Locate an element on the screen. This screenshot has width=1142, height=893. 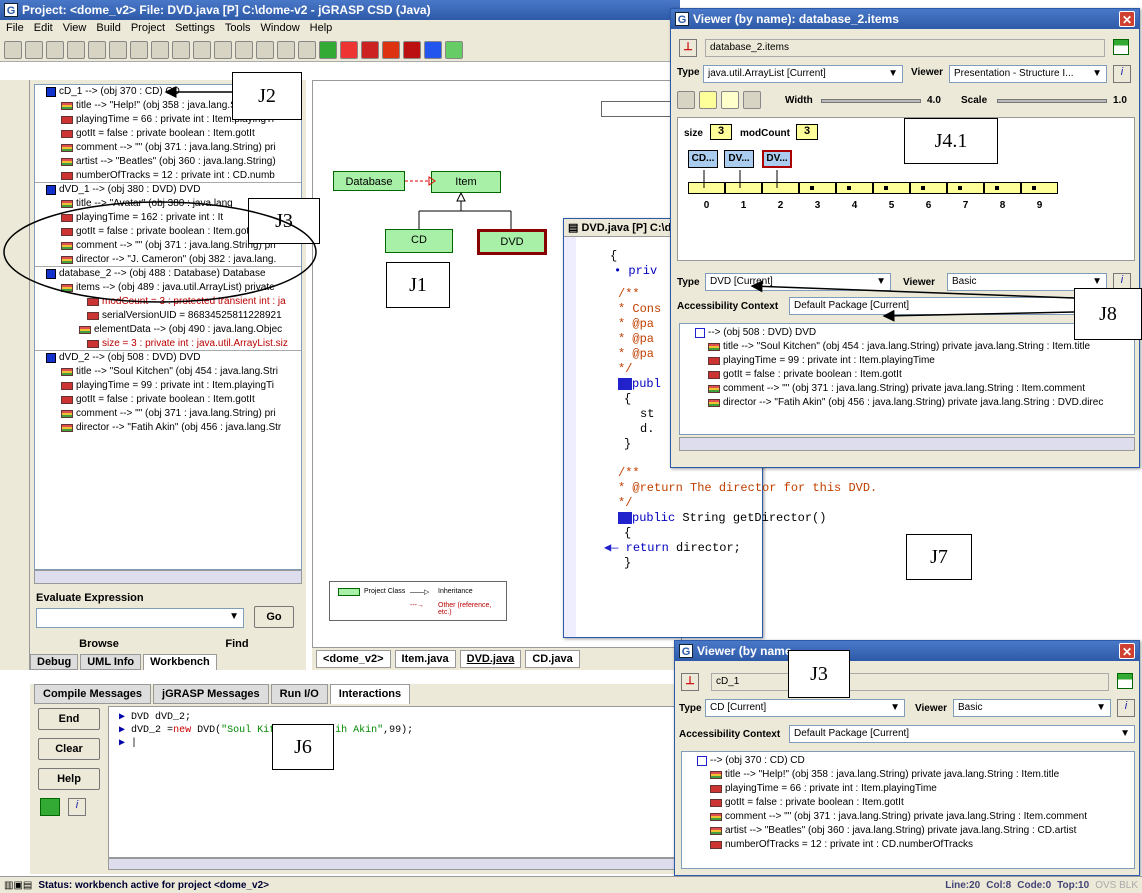
tab-workbench: Workbench is located at coordinates (180, 662).